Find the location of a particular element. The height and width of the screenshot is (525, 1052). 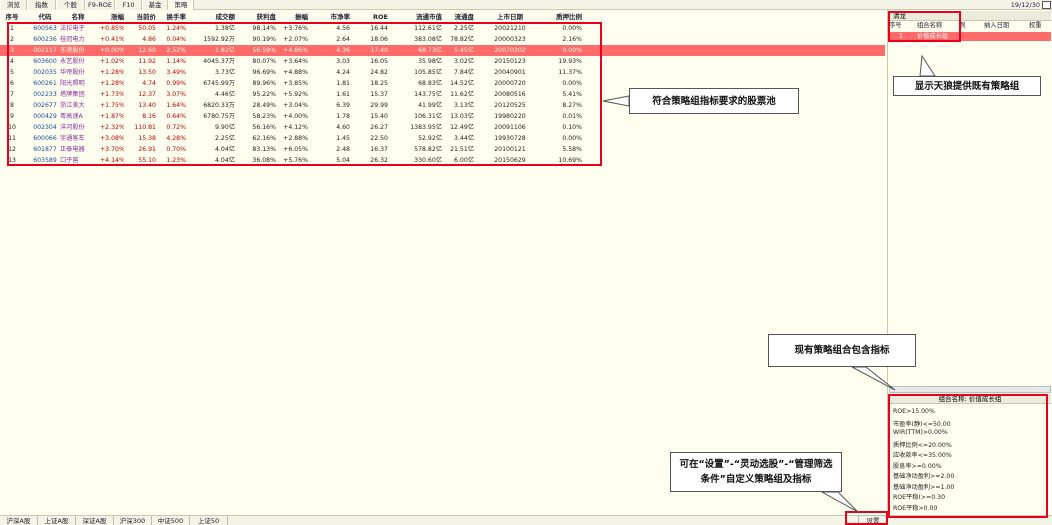

market-tab: 上证A股 is located at coordinates (57, 520).